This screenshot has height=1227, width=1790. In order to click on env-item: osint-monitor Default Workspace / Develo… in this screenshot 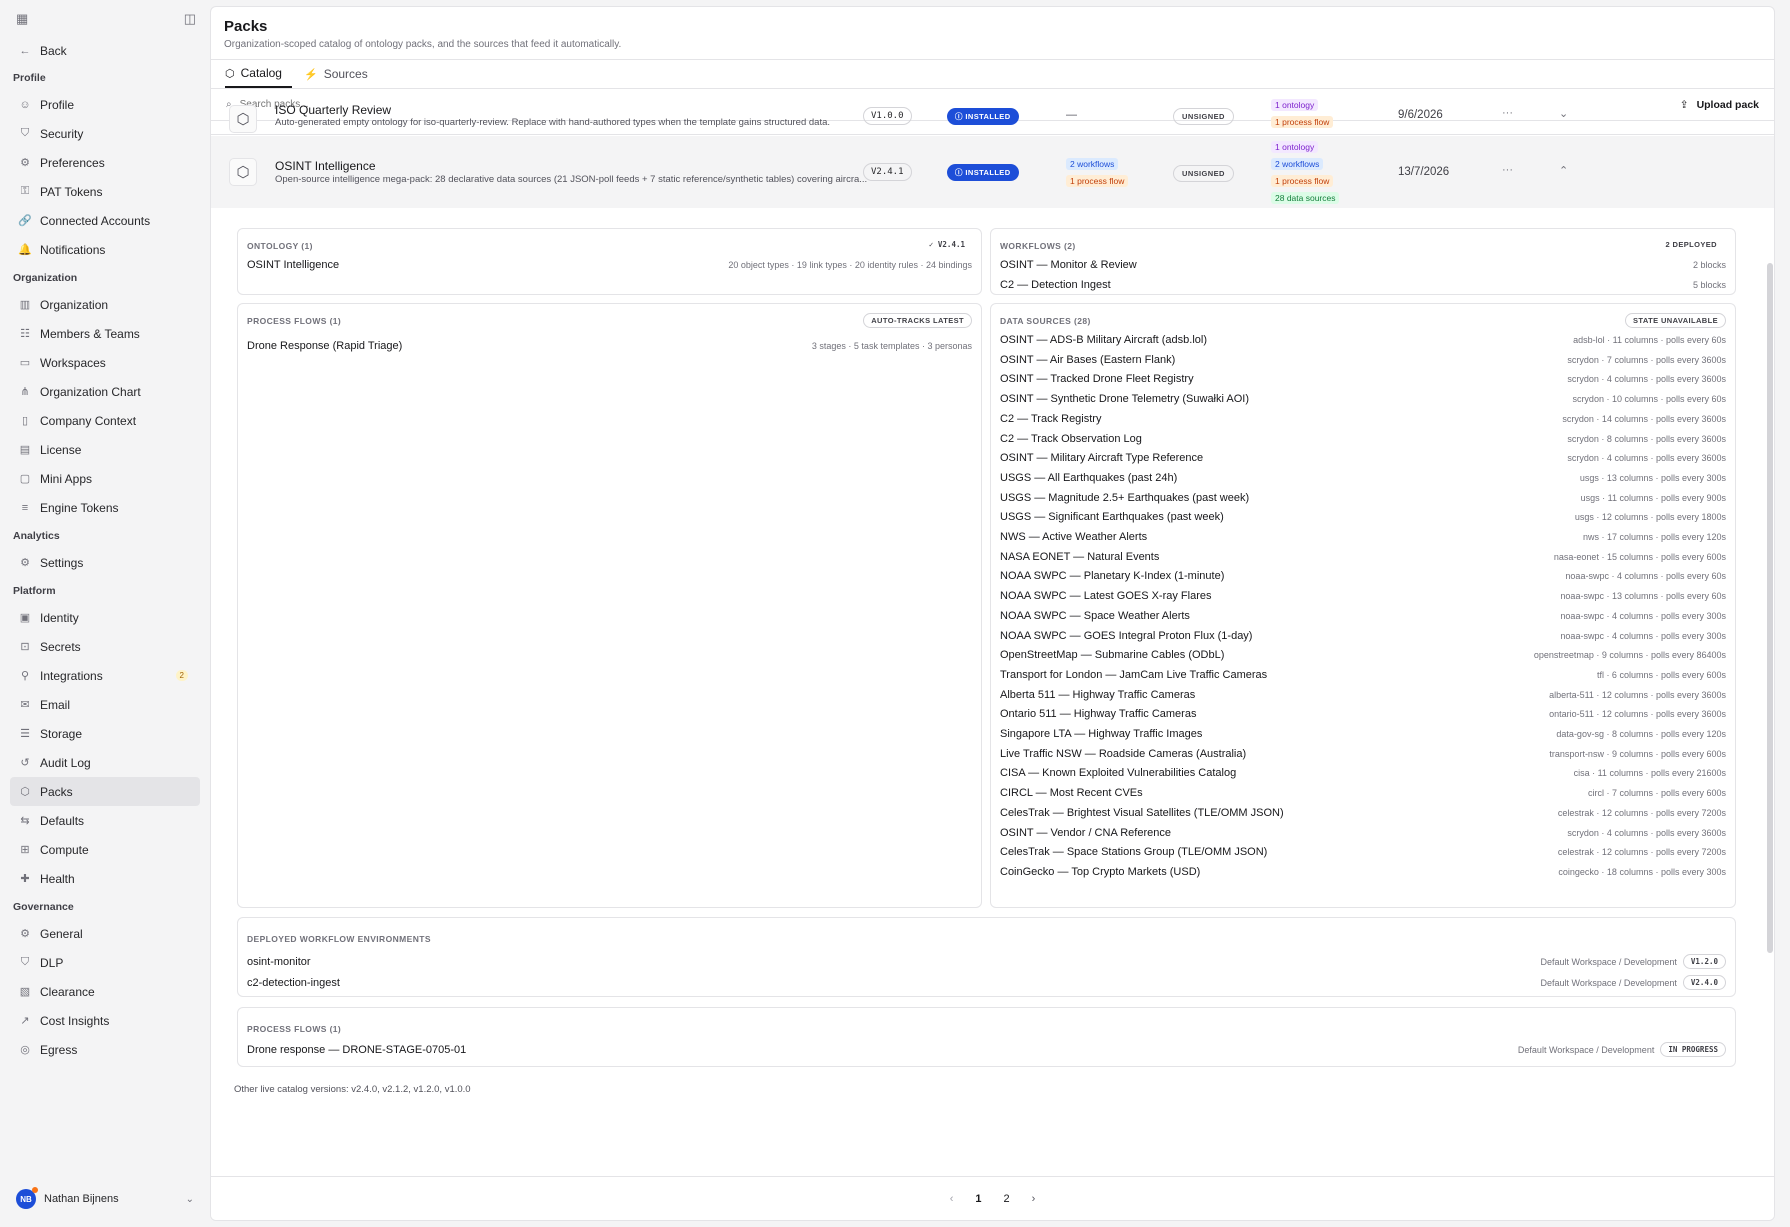, I will do `click(986, 961)`.